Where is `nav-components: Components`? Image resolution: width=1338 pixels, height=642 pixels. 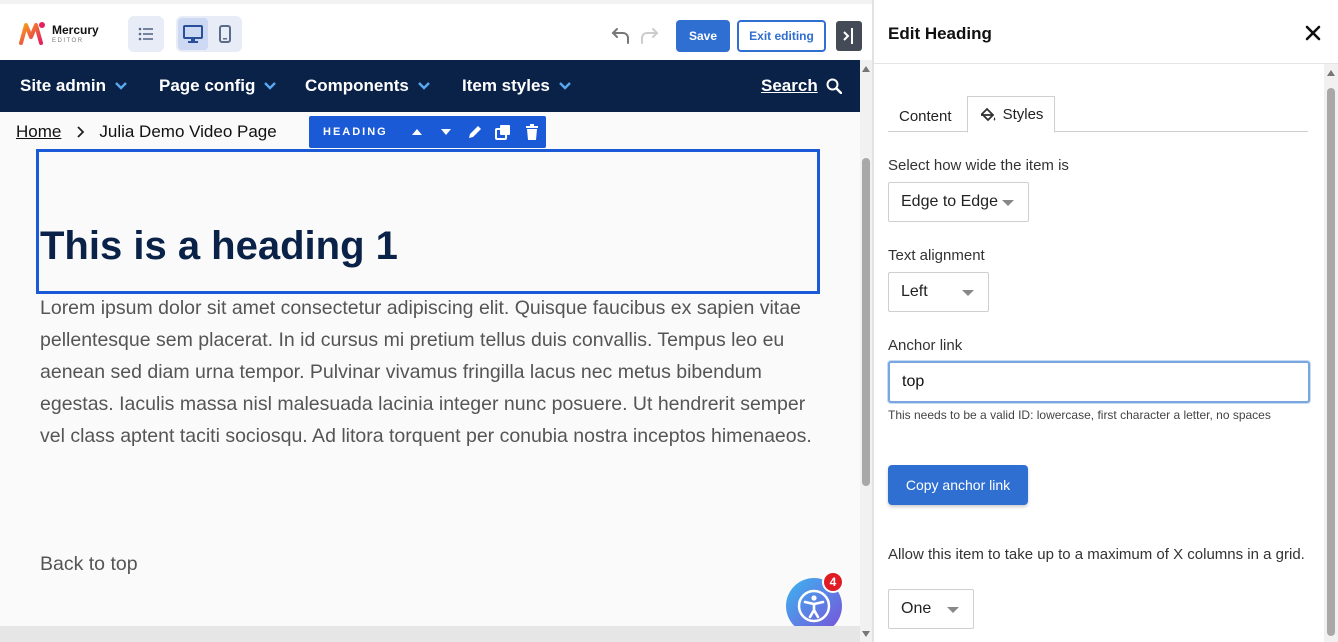
nav-components: Components is located at coordinates (368, 86).